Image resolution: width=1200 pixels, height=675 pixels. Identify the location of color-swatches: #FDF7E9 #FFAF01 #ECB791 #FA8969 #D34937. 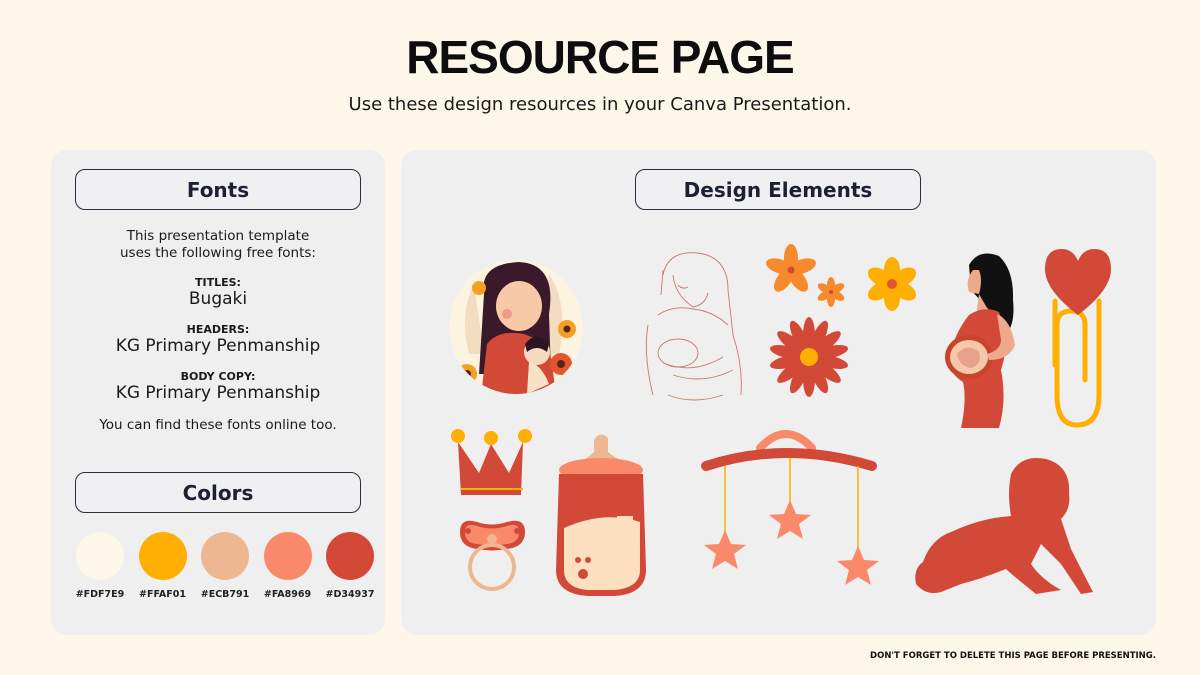
(225, 566).